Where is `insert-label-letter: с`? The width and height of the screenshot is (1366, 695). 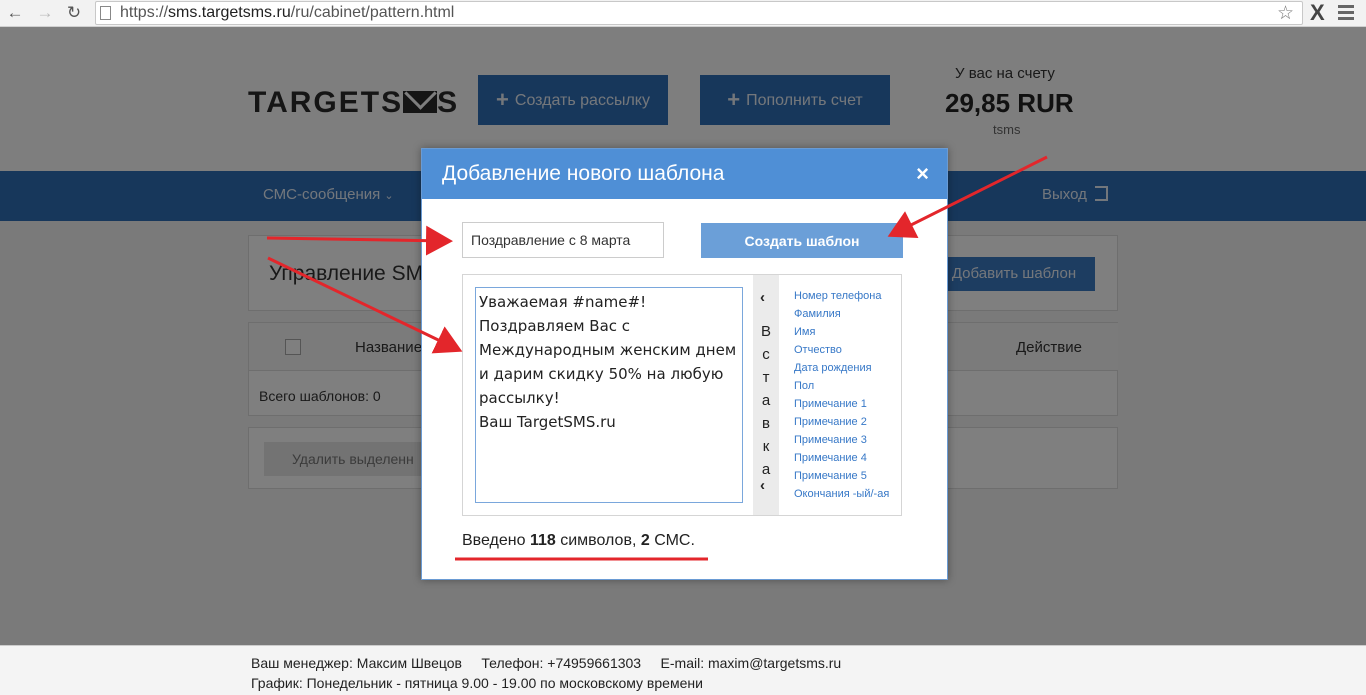
insert-label-letter: с is located at coordinates (766, 354).